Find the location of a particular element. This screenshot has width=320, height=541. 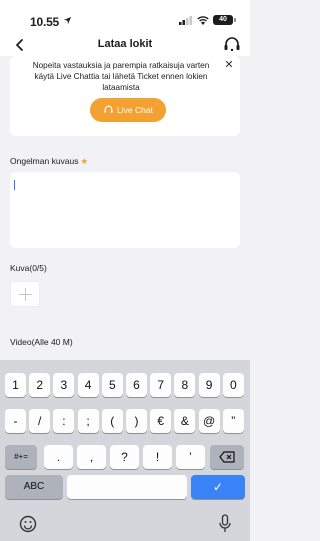

backspace-key is located at coordinates (227, 457).